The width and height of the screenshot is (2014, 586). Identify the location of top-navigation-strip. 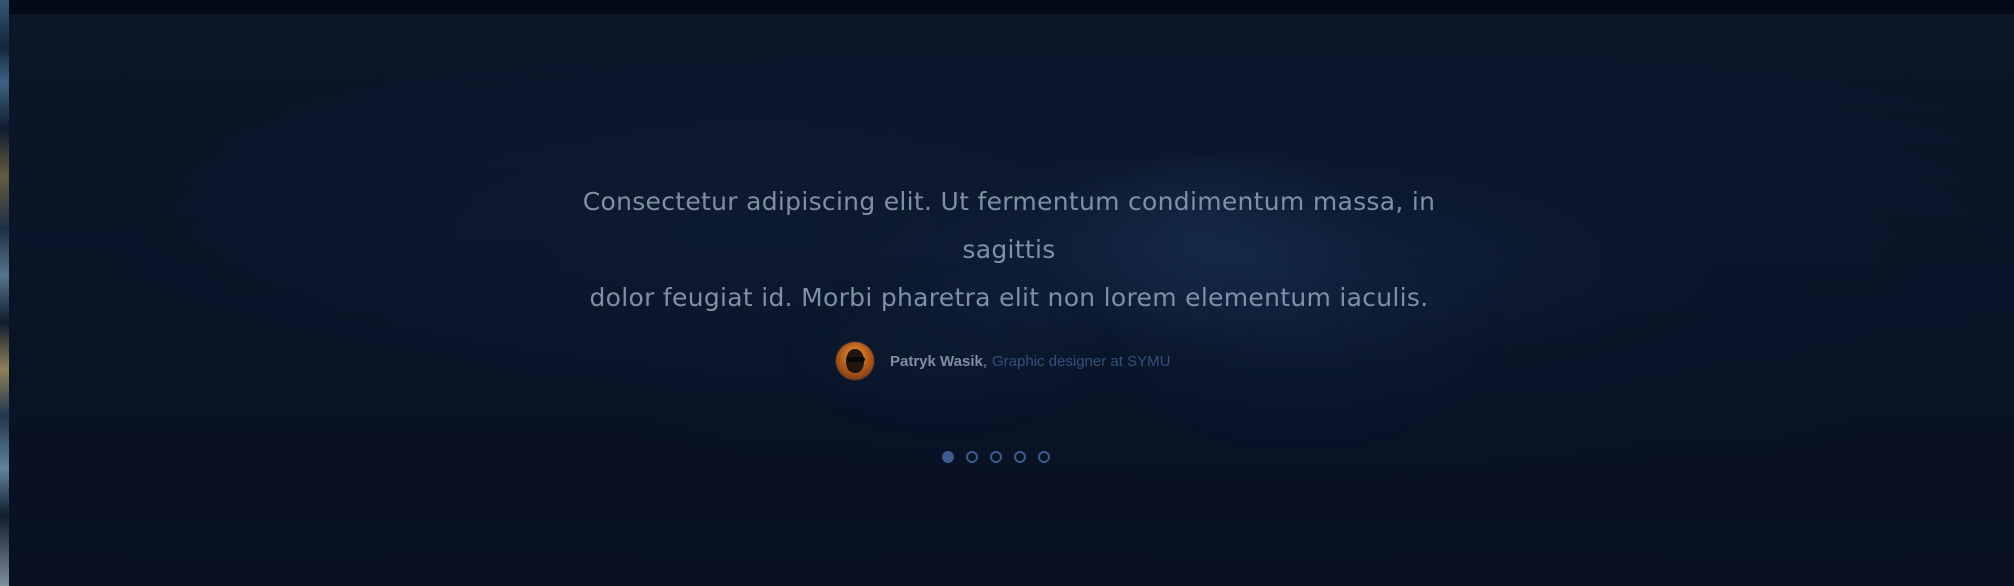
(1007, 7).